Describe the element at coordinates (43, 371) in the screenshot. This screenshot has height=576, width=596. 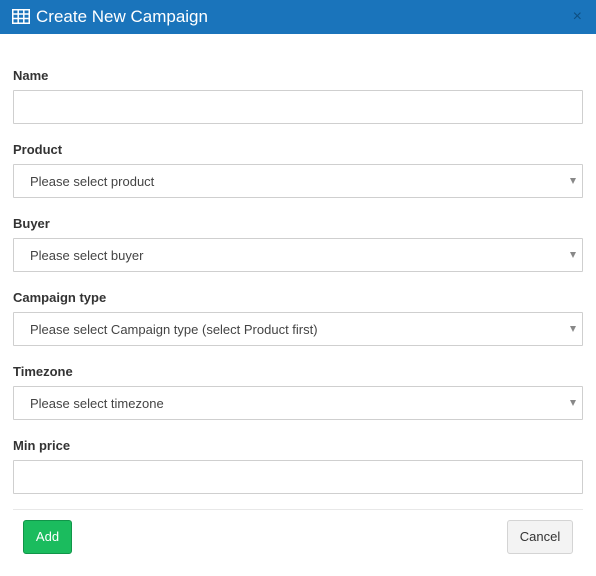
I see `timezone-label: Timezone` at that location.